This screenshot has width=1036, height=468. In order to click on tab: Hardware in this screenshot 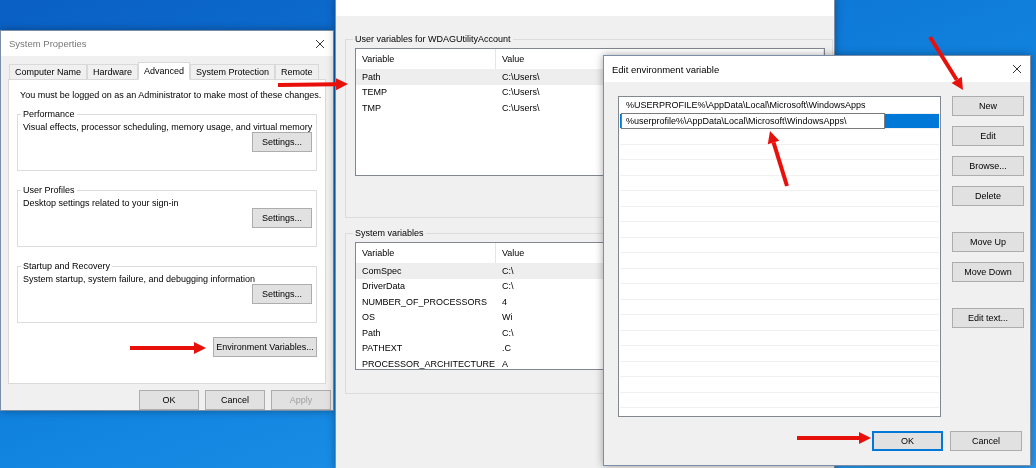, I will do `click(113, 72)`.